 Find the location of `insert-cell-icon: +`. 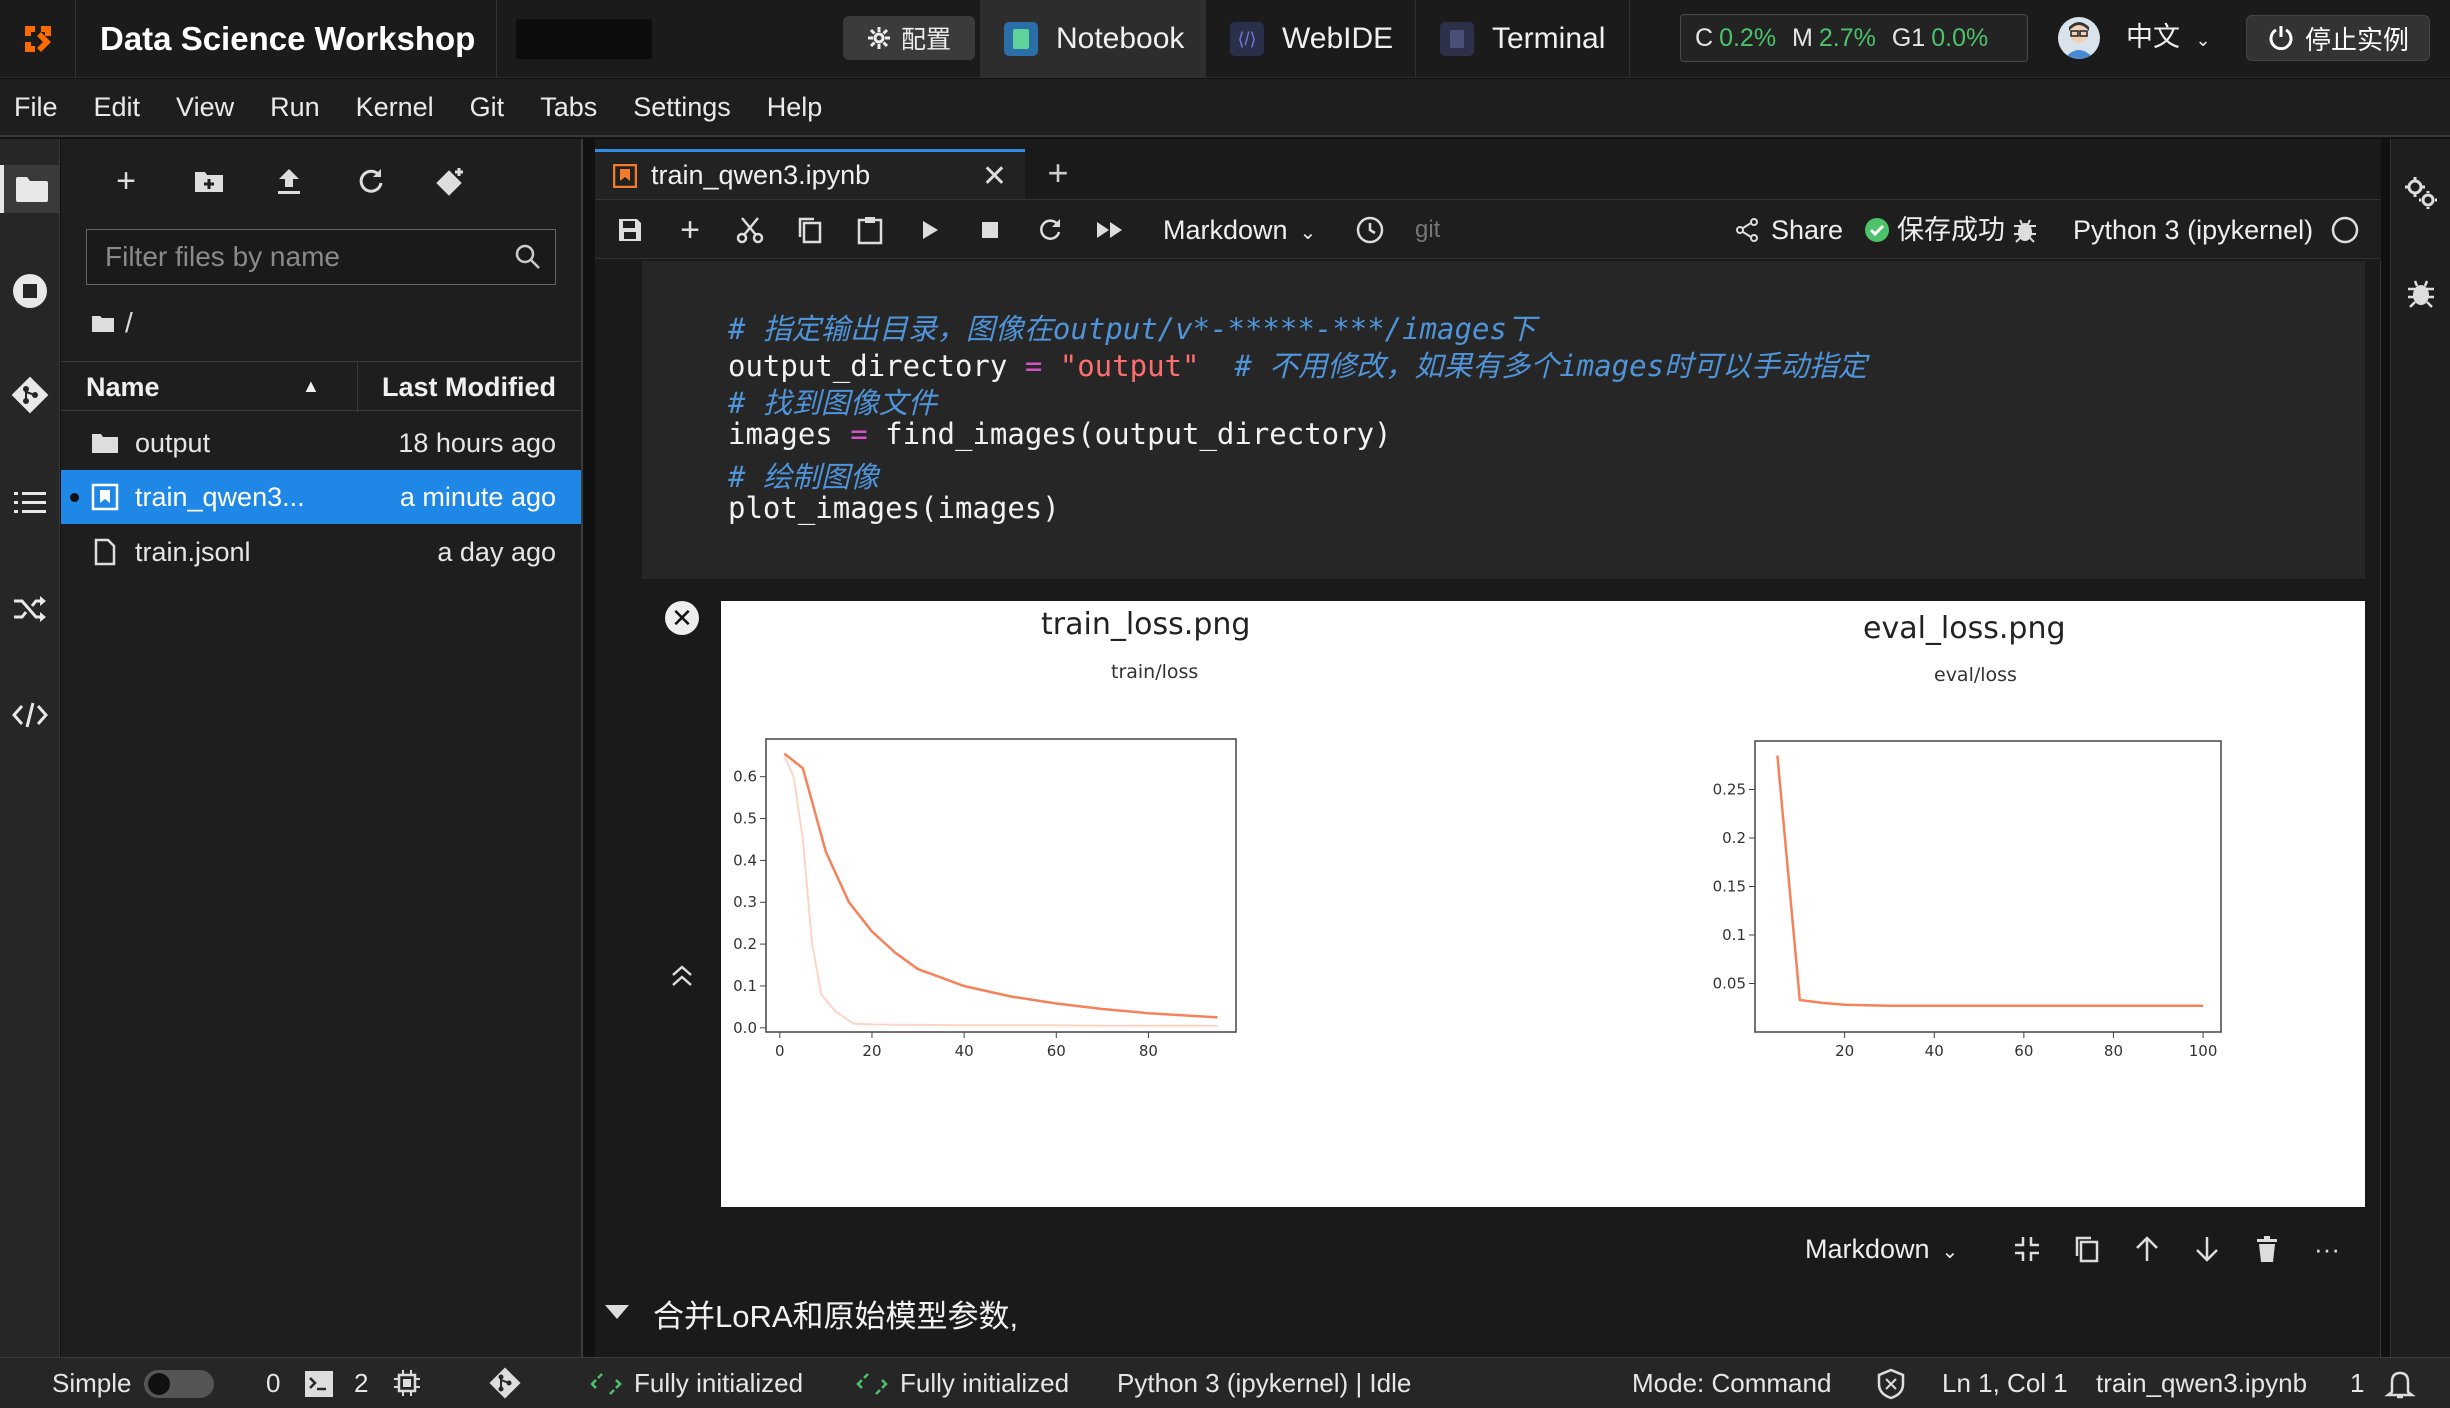

insert-cell-icon: + is located at coordinates (690, 230).